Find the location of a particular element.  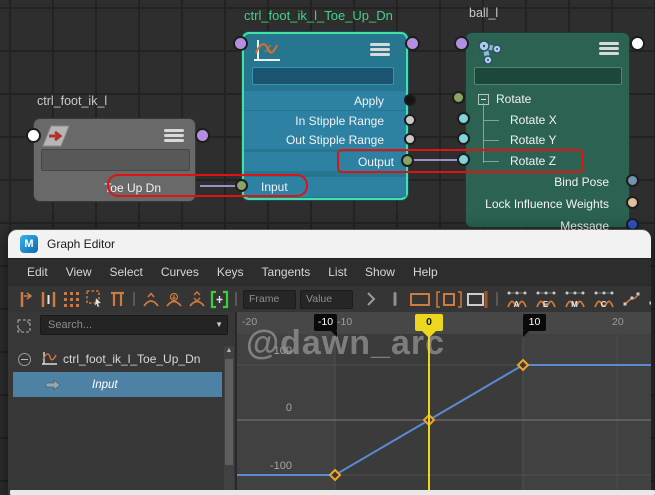

scrollbar-up-arrow-icon: ▲ is located at coordinates (229, 350).